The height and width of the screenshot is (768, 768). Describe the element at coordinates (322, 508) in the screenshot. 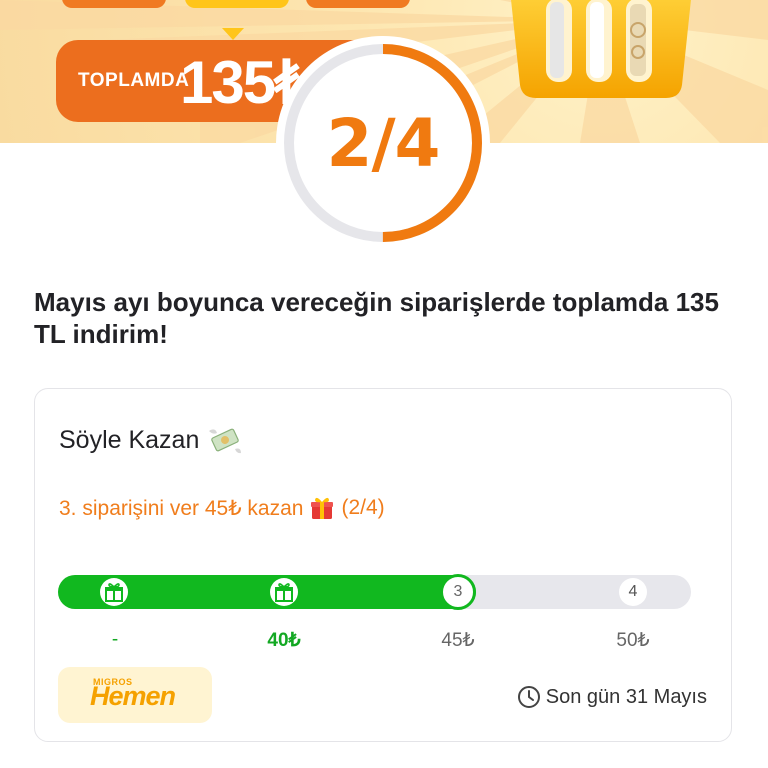

I see `gift-icon` at that location.